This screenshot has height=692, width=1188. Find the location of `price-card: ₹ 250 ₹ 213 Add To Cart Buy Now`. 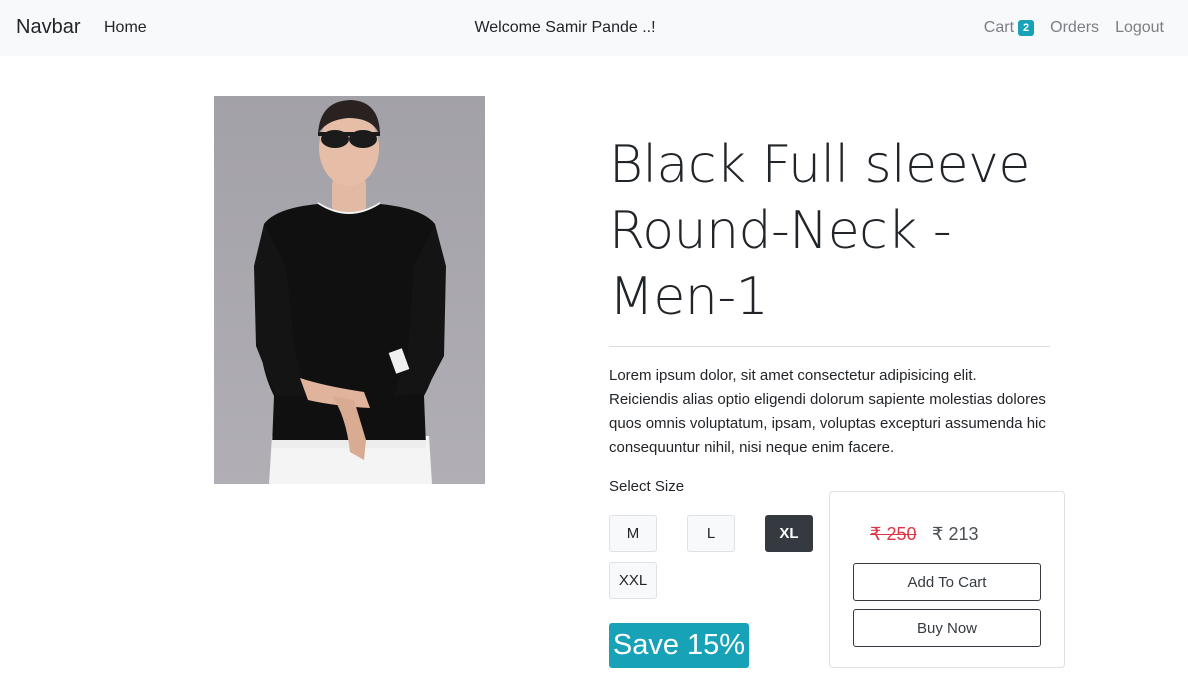

price-card: ₹ 250 ₹ 213 Add To Cart Buy Now is located at coordinates (947, 579).